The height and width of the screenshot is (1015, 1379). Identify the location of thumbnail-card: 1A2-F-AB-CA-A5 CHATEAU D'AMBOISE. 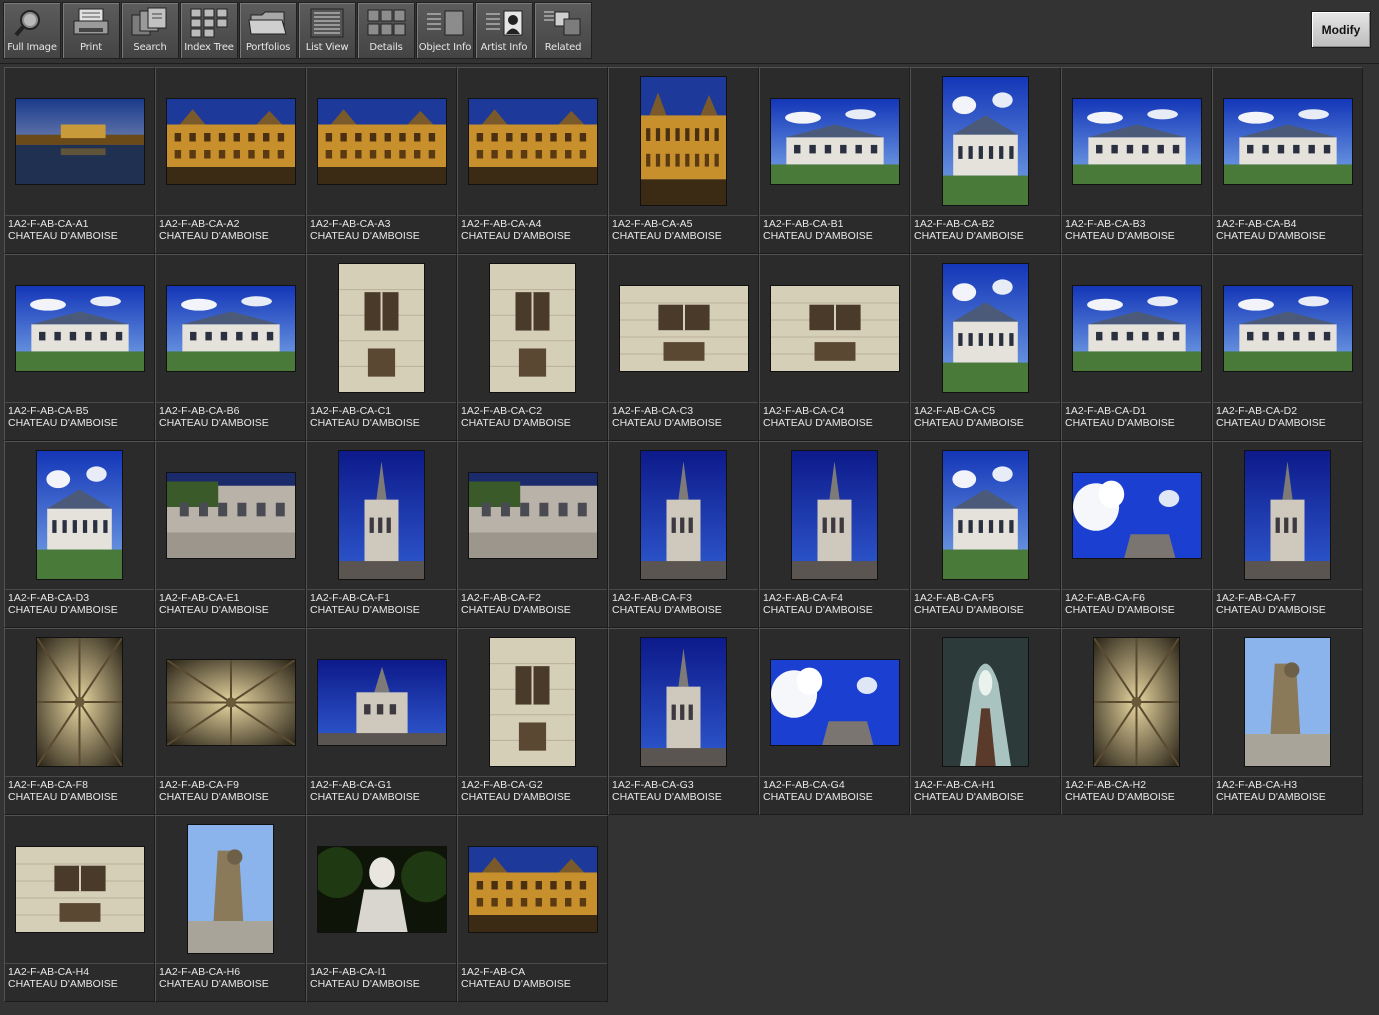
(683, 160).